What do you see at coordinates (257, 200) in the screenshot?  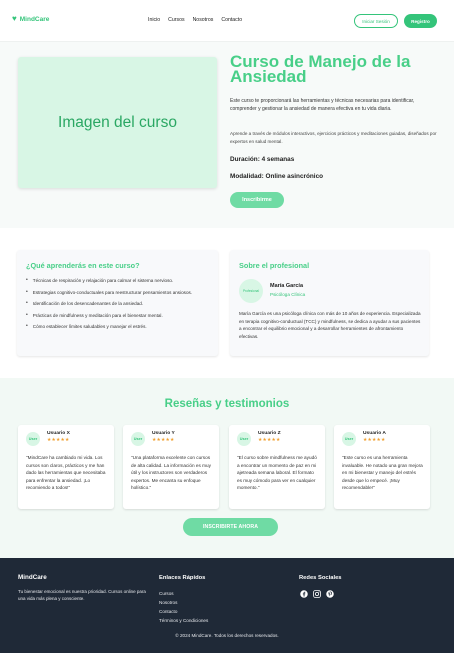 I see `enroll-button: Inscribirme` at bounding box center [257, 200].